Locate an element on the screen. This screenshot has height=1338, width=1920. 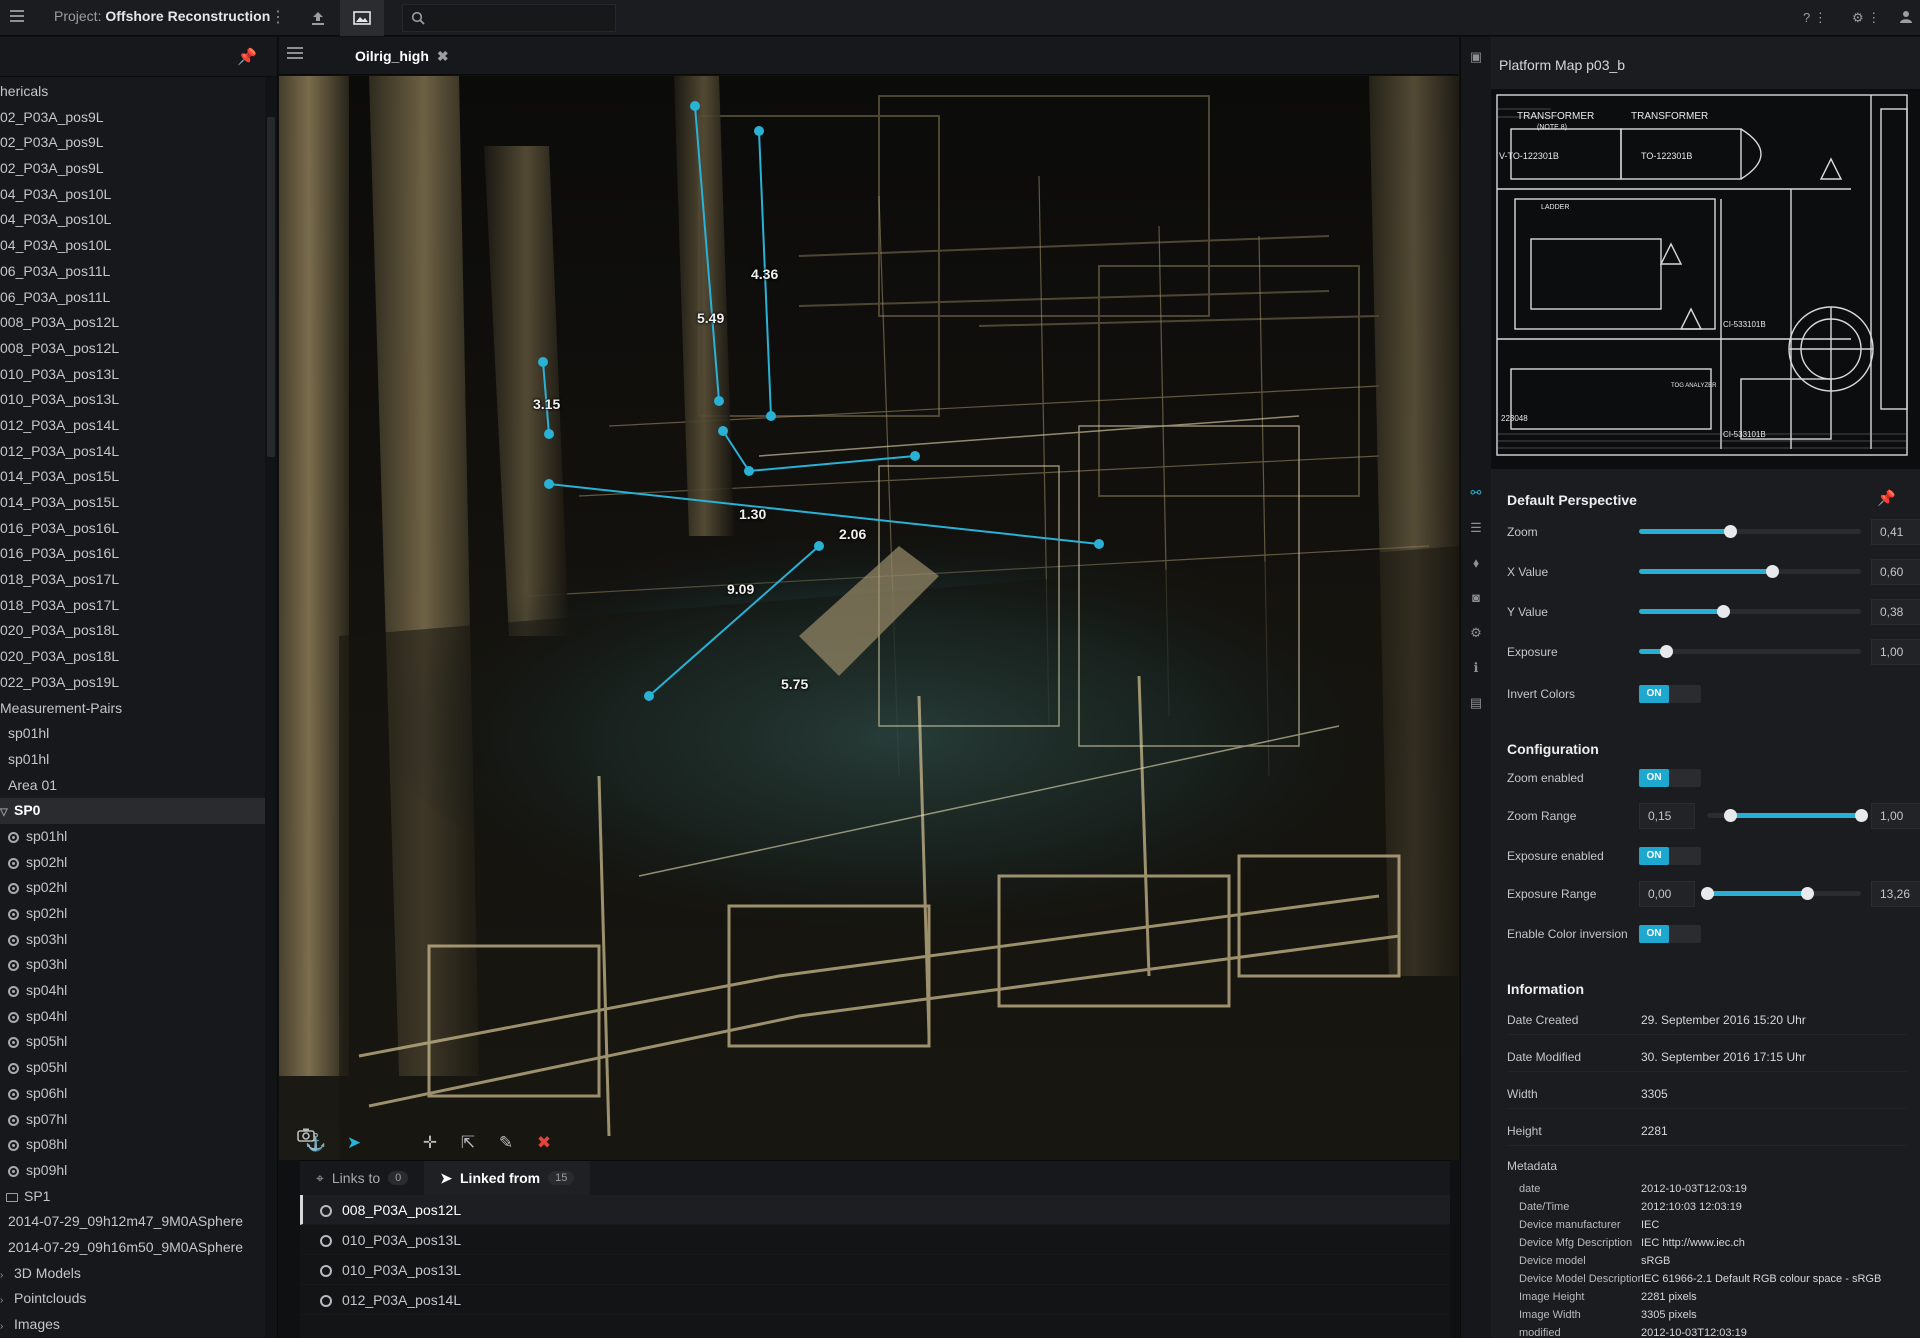
tree-item: 012_P03A_pos14L is located at coordinates (133, 426).